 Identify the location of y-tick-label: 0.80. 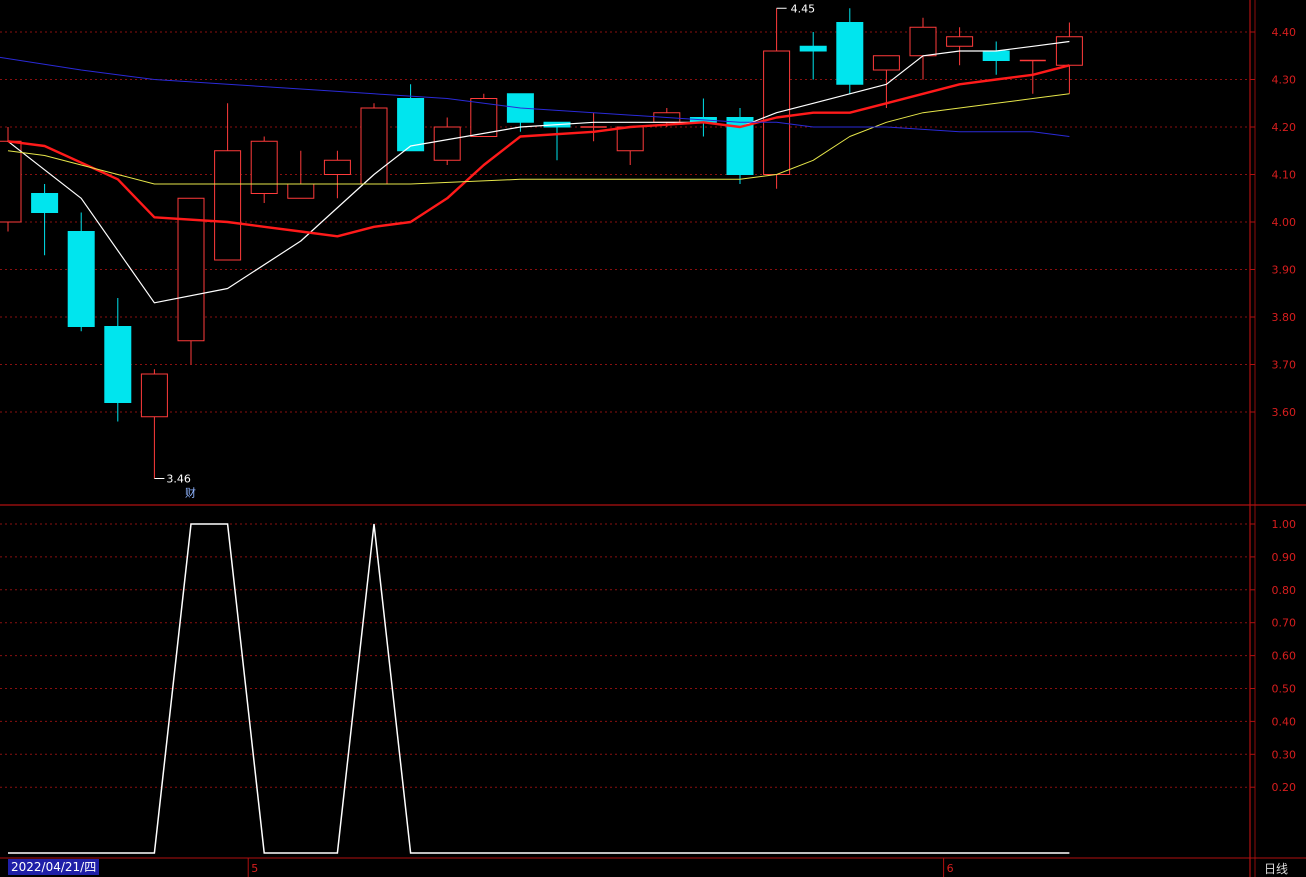
(1284, 590).